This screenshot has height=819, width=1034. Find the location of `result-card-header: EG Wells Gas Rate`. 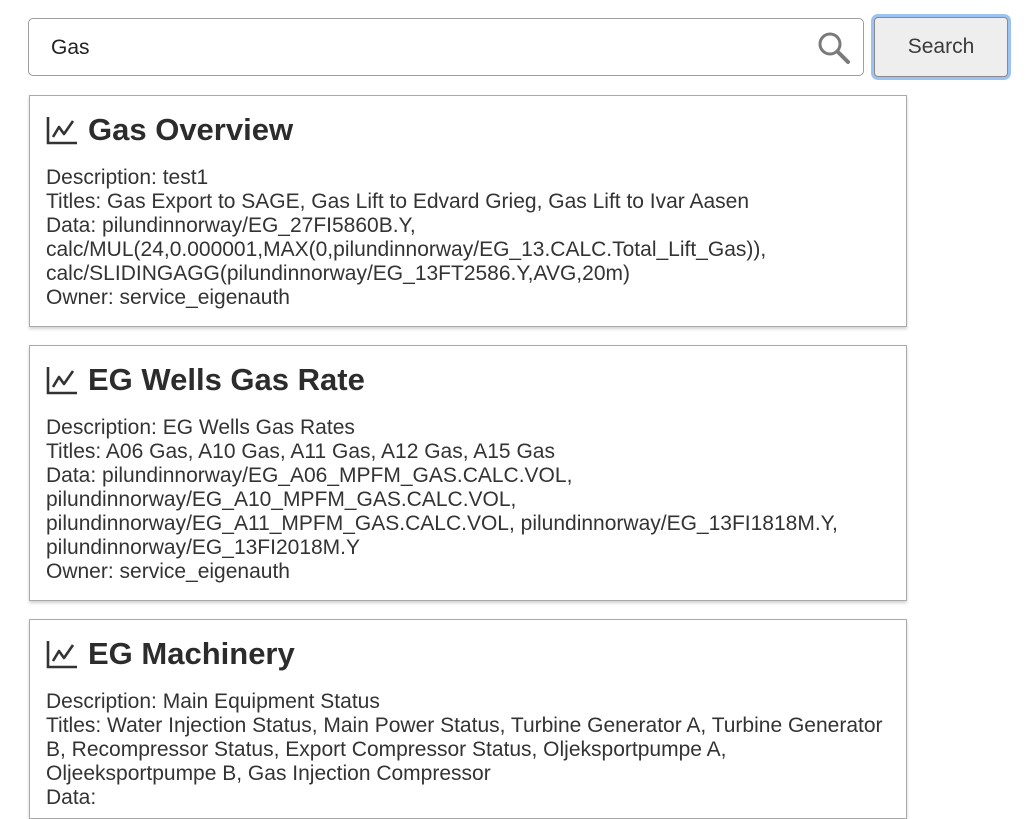

result-card-header: EG Wells Gas Rate is located at coordinates (468, 380).